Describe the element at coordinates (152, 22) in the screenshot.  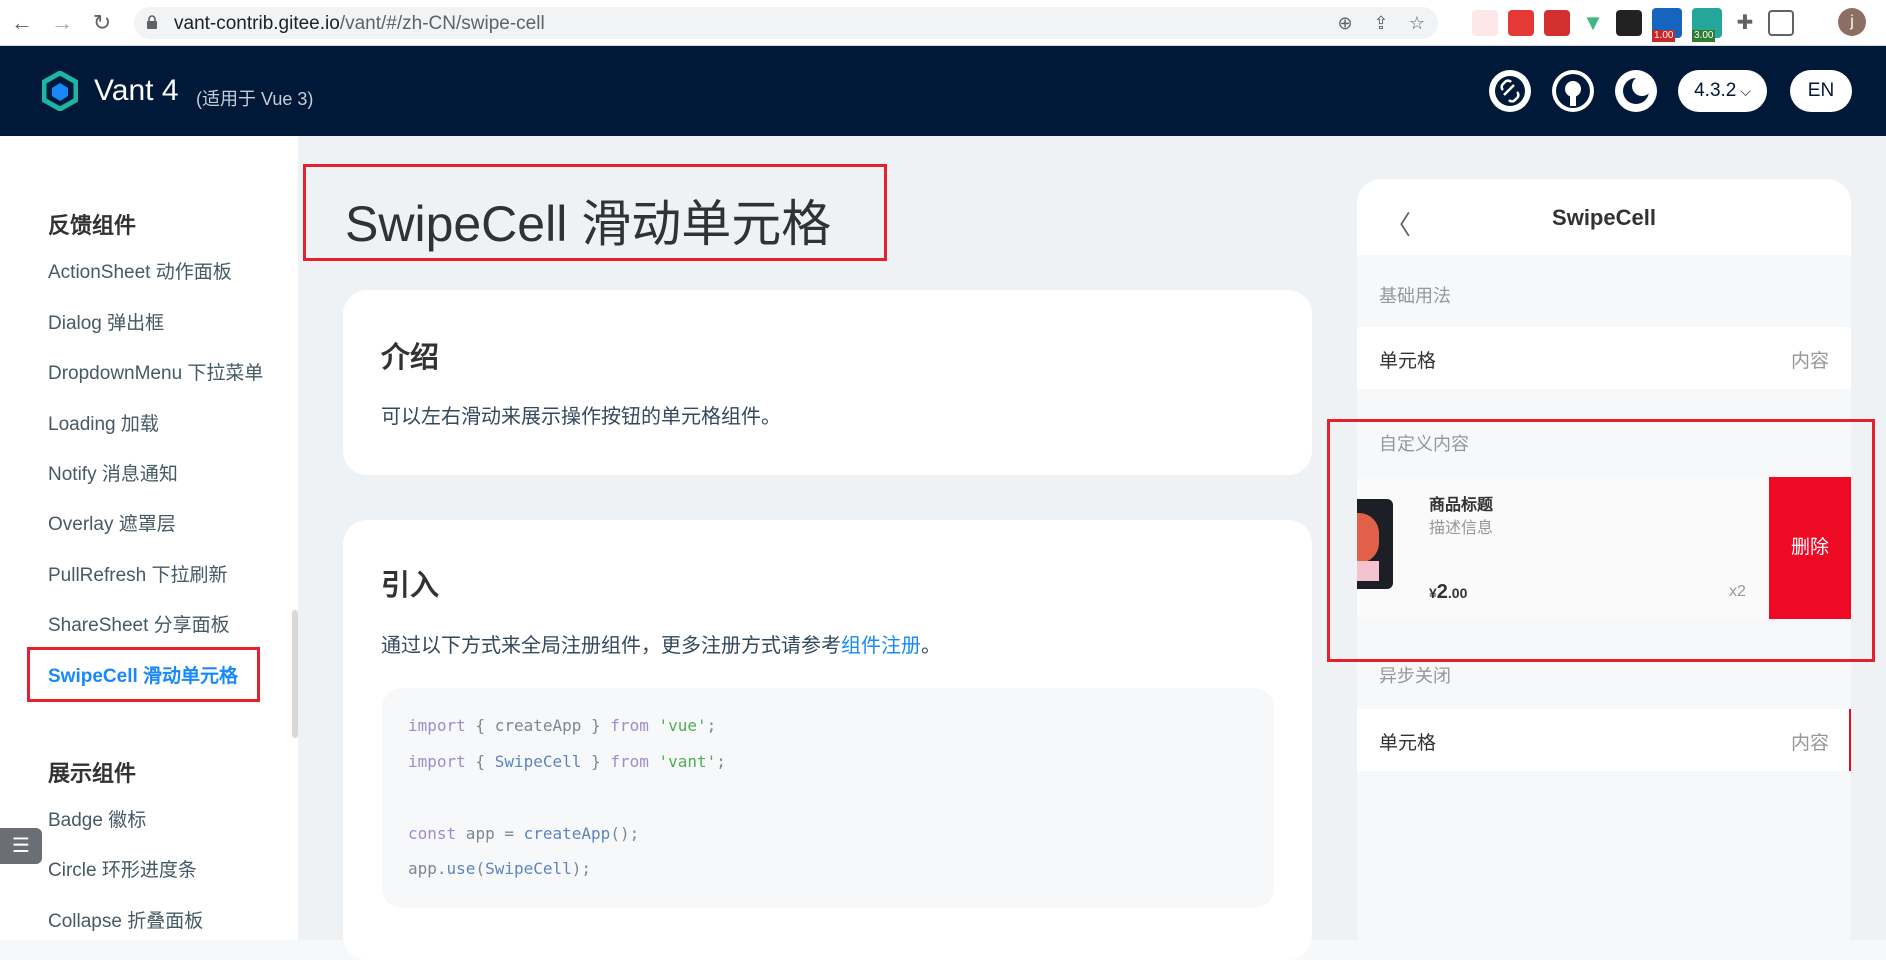
I see `lock-icon` at that location.